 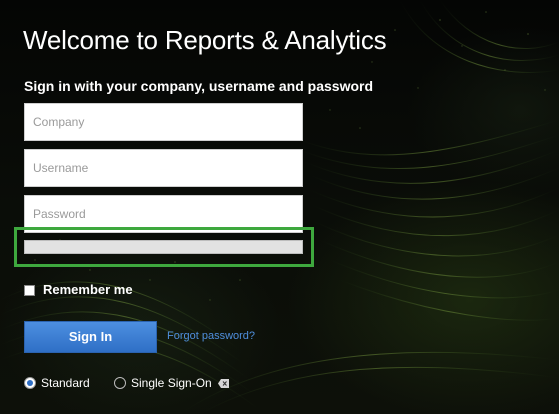 I want to click on remember-me-checkbox, so click(x=29, y=290).